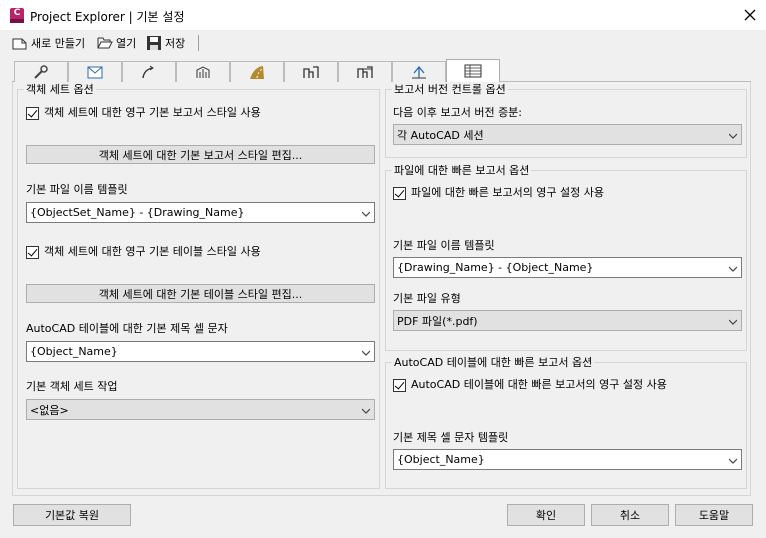 The image size is (766, 538). I want to click on wrench-icon, so click(41, 72).